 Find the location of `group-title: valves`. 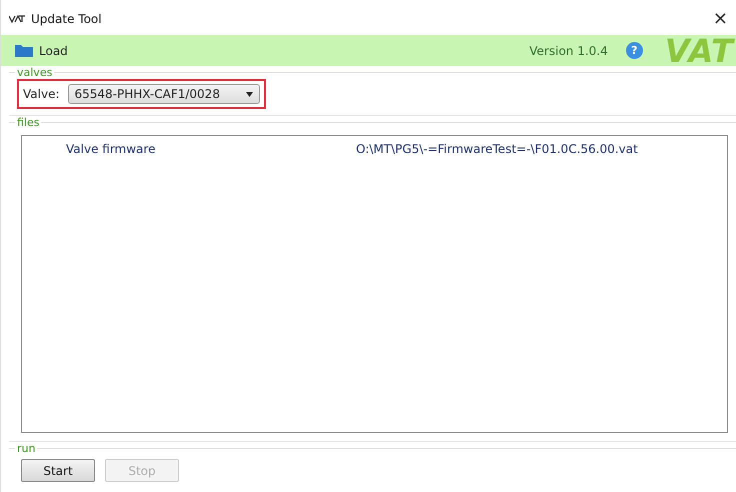

group-title: valves is located at coordinates (35, 72).